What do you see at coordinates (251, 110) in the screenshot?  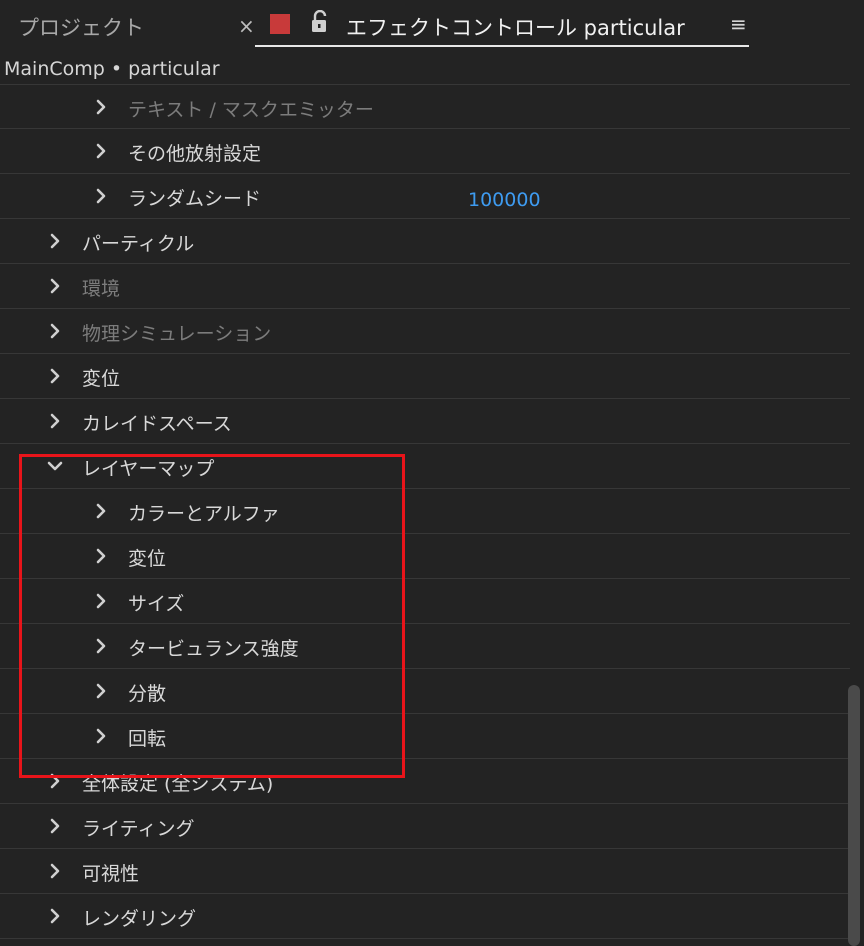 I see `property-label: テキスト / マスクエミッター` at bounding box center [251, 110].